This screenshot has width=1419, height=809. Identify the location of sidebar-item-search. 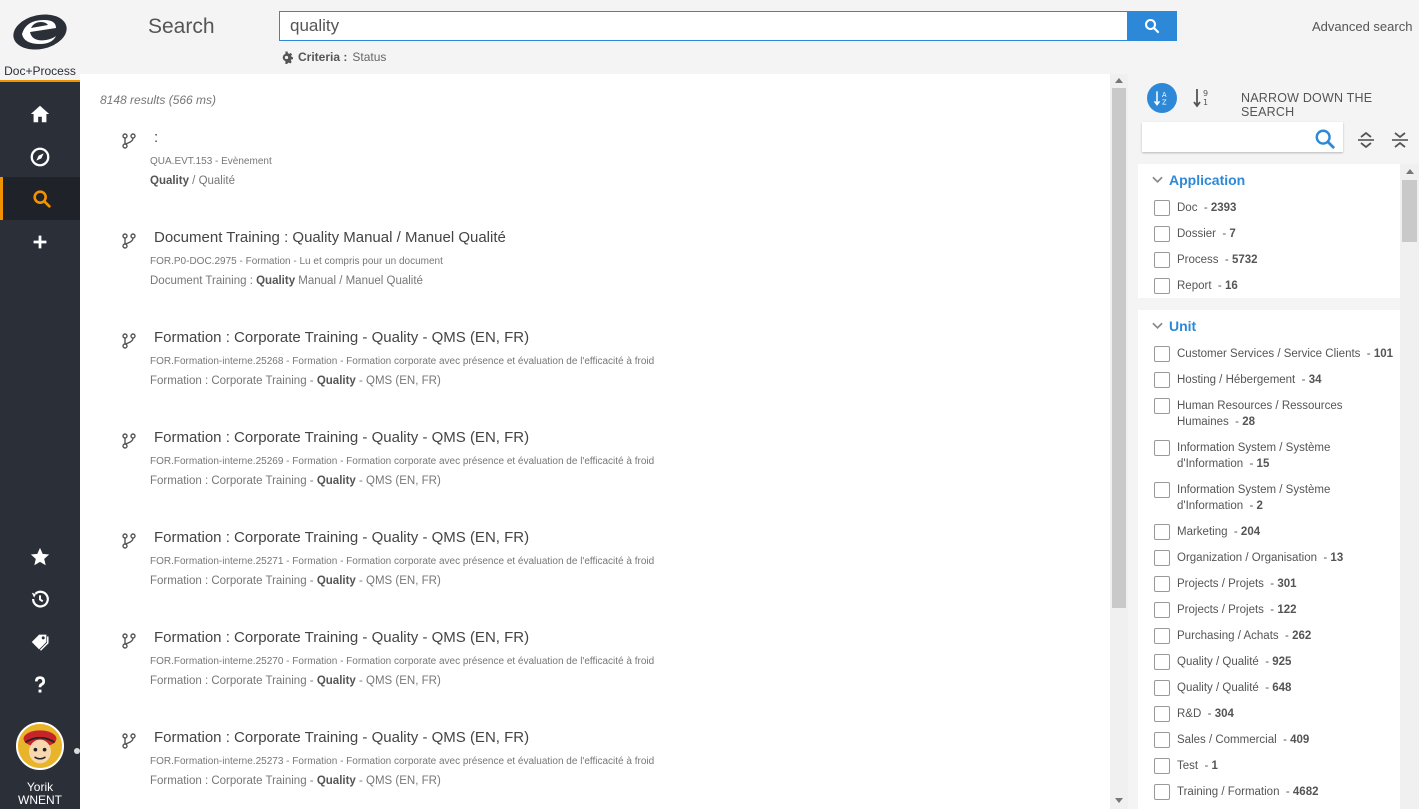
(40, 198).